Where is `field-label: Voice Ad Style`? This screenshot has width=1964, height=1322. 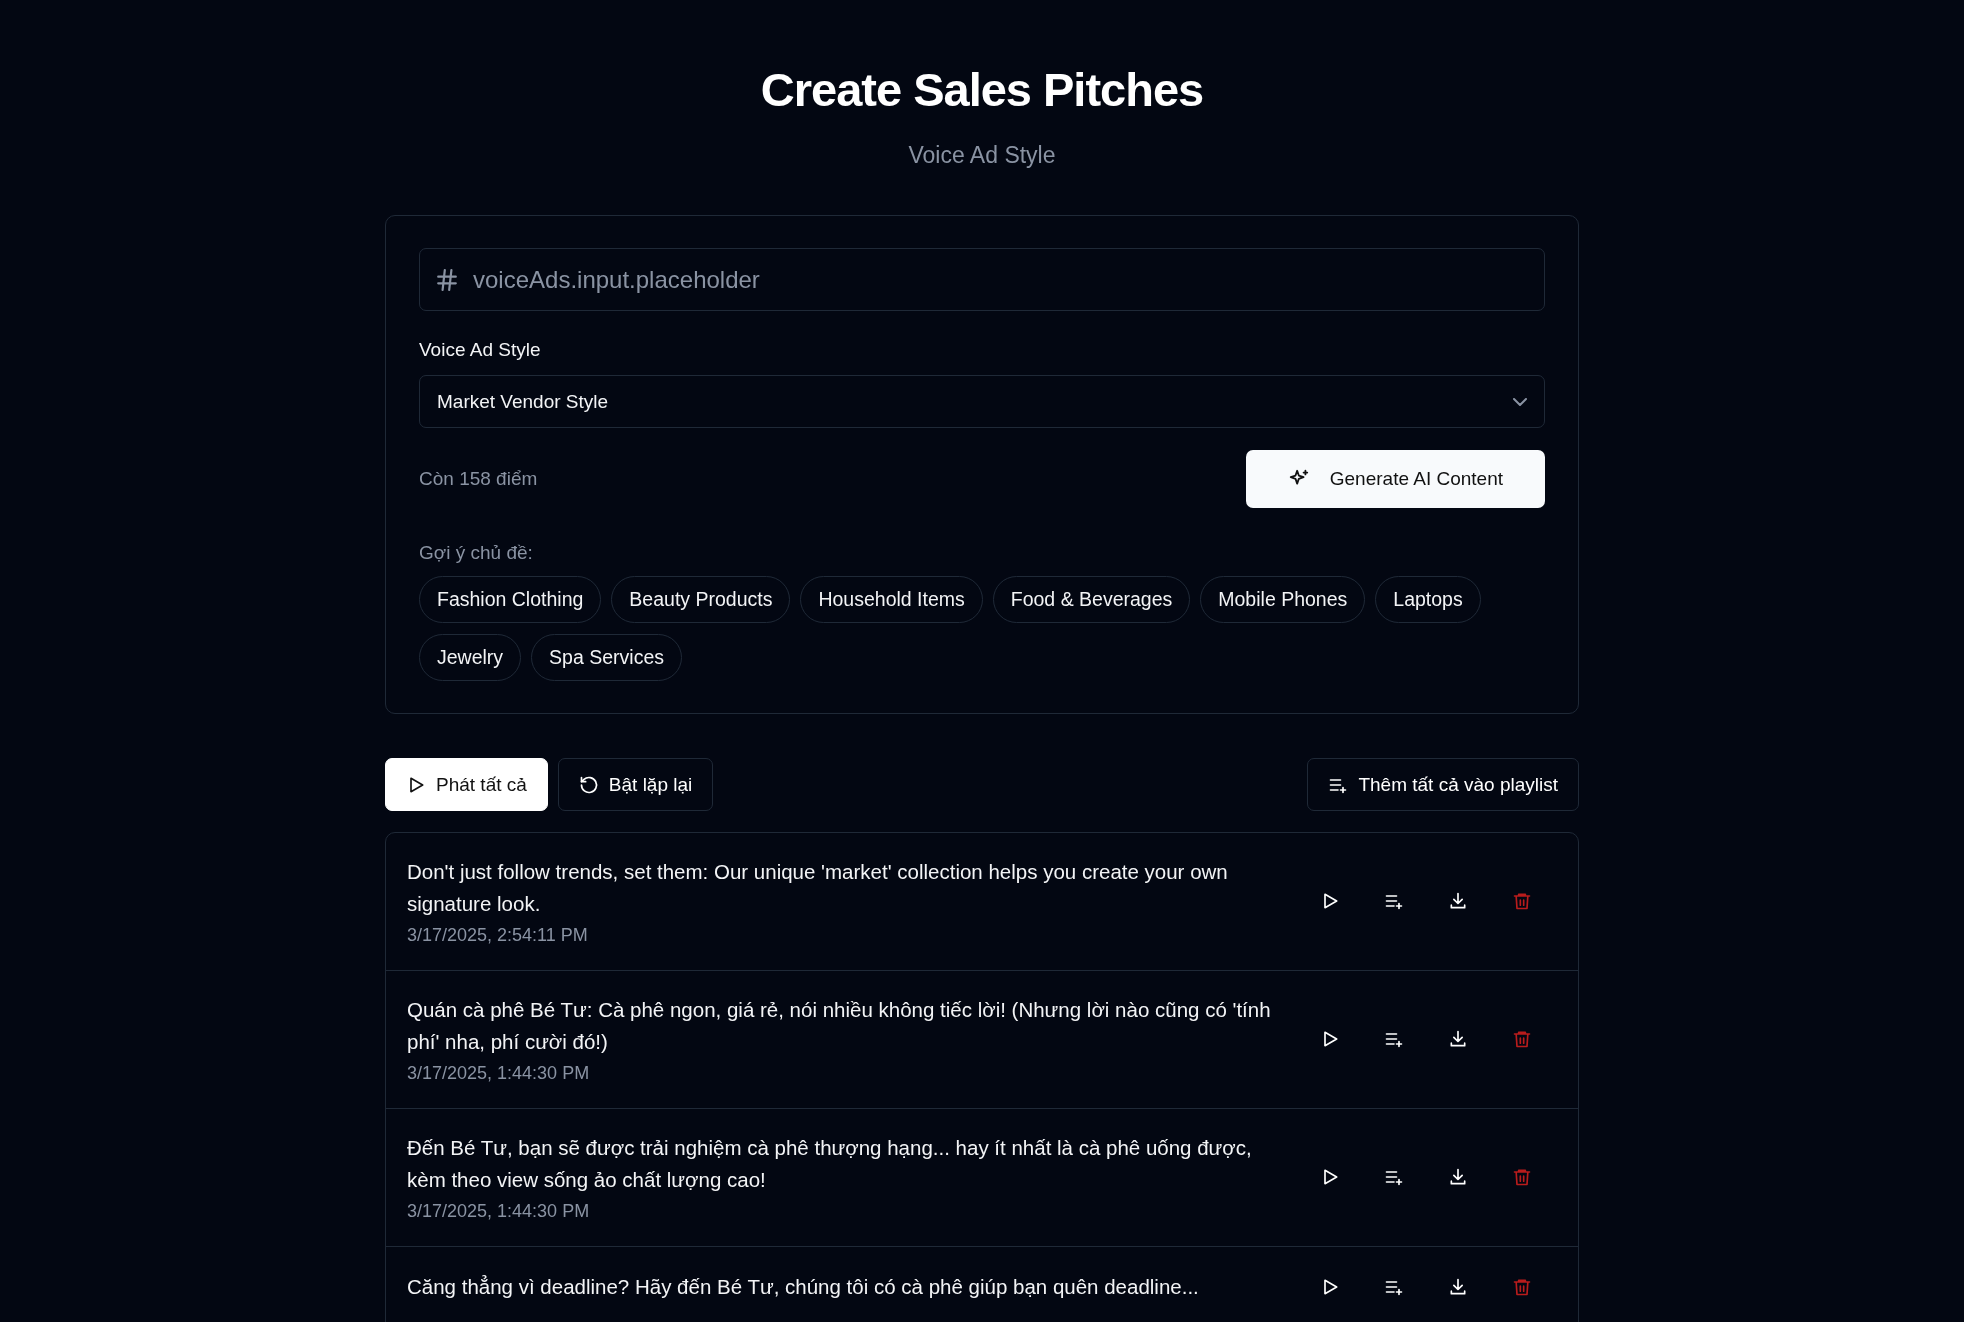
field-label: Voice Ad Style is located at coordinates (480, 350).